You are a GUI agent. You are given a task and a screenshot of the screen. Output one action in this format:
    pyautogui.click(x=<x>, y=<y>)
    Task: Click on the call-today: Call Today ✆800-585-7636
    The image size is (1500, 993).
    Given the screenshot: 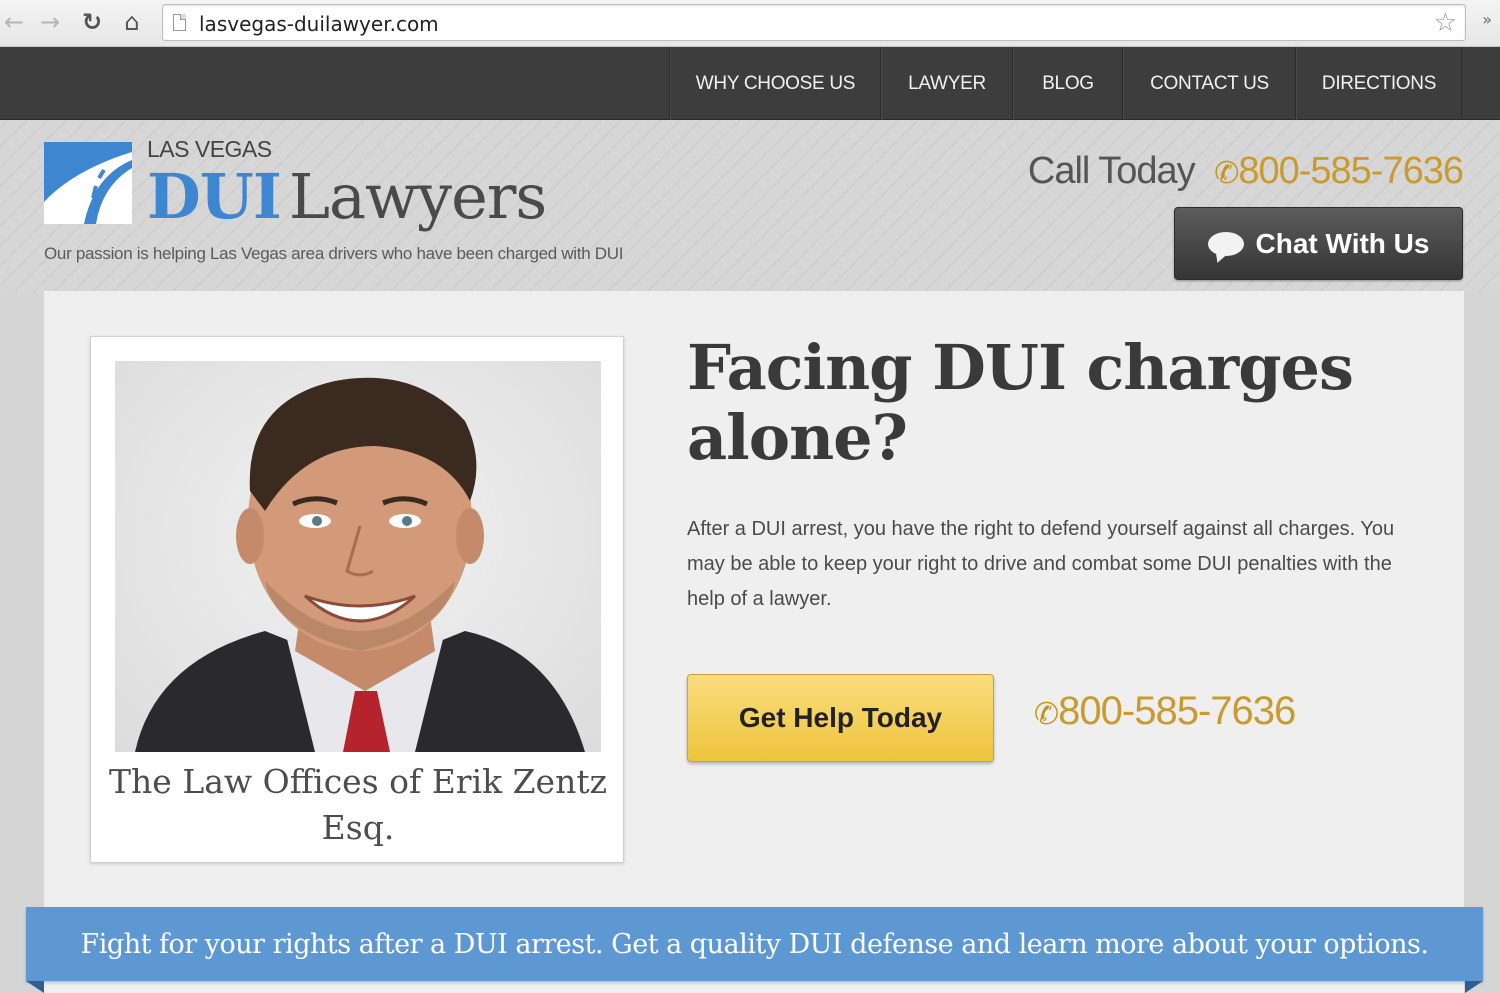 What is the action you would take?
    pyautogui.click(x=1245, y=171)
    